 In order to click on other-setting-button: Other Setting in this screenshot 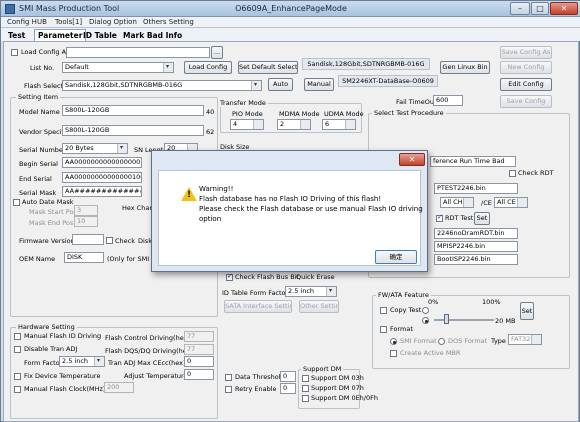, I will do `click(319, 306)`.